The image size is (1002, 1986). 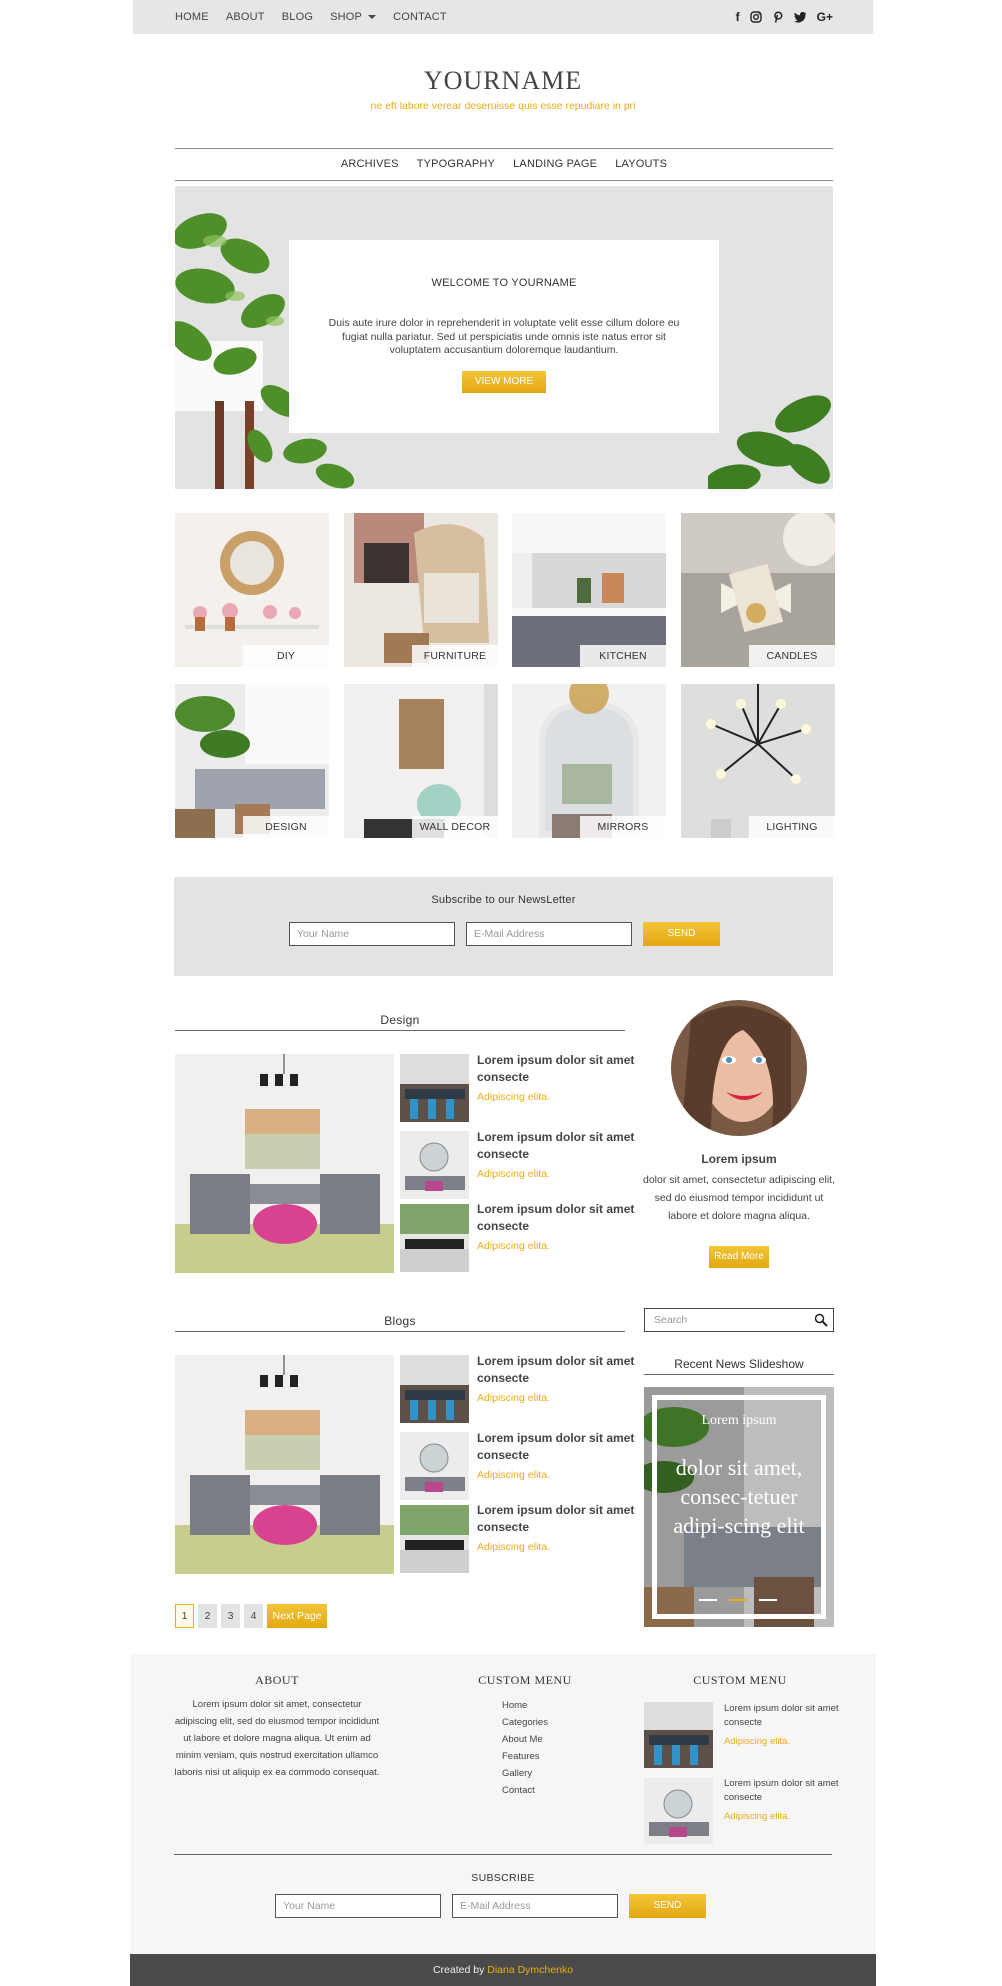 What do you see at coordinates (503, 17) in the screenshot?
I see `top-bar: HOME ABOUT BLOG SHOP CONTACT f G+` at bounding box center [503, 17].